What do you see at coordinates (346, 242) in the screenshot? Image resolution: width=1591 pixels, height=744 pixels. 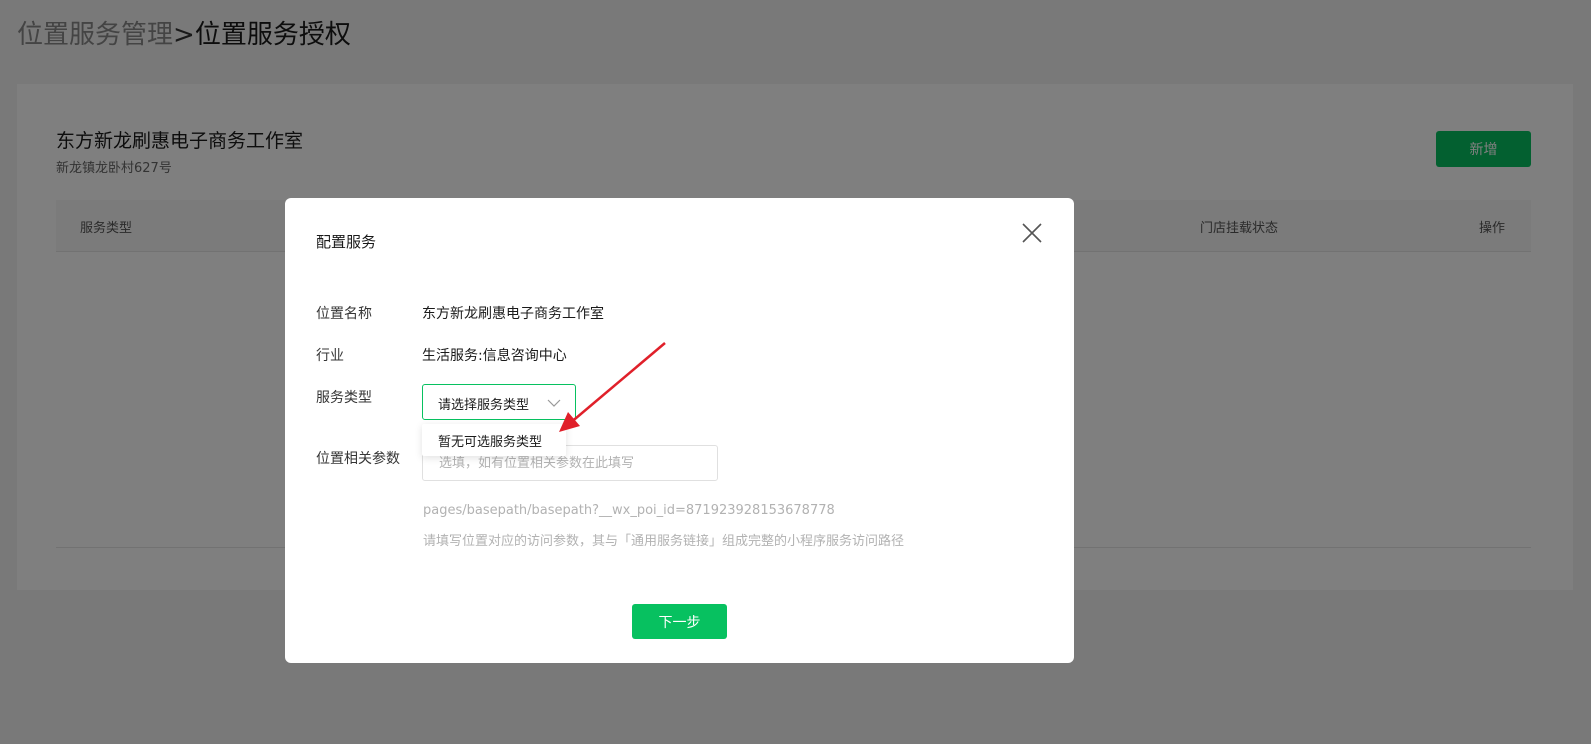 I see `dialog-title: 配置服务` at bounding box center [346, 242].